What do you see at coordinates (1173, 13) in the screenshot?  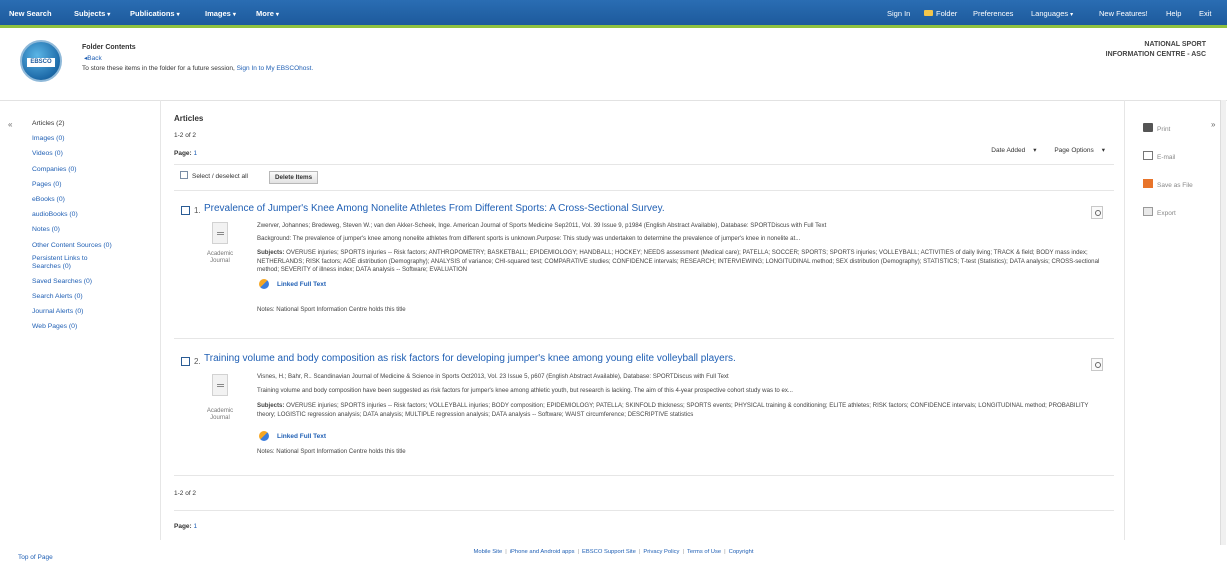 I see `help-link: Help` at bounding box center [1173, 13].